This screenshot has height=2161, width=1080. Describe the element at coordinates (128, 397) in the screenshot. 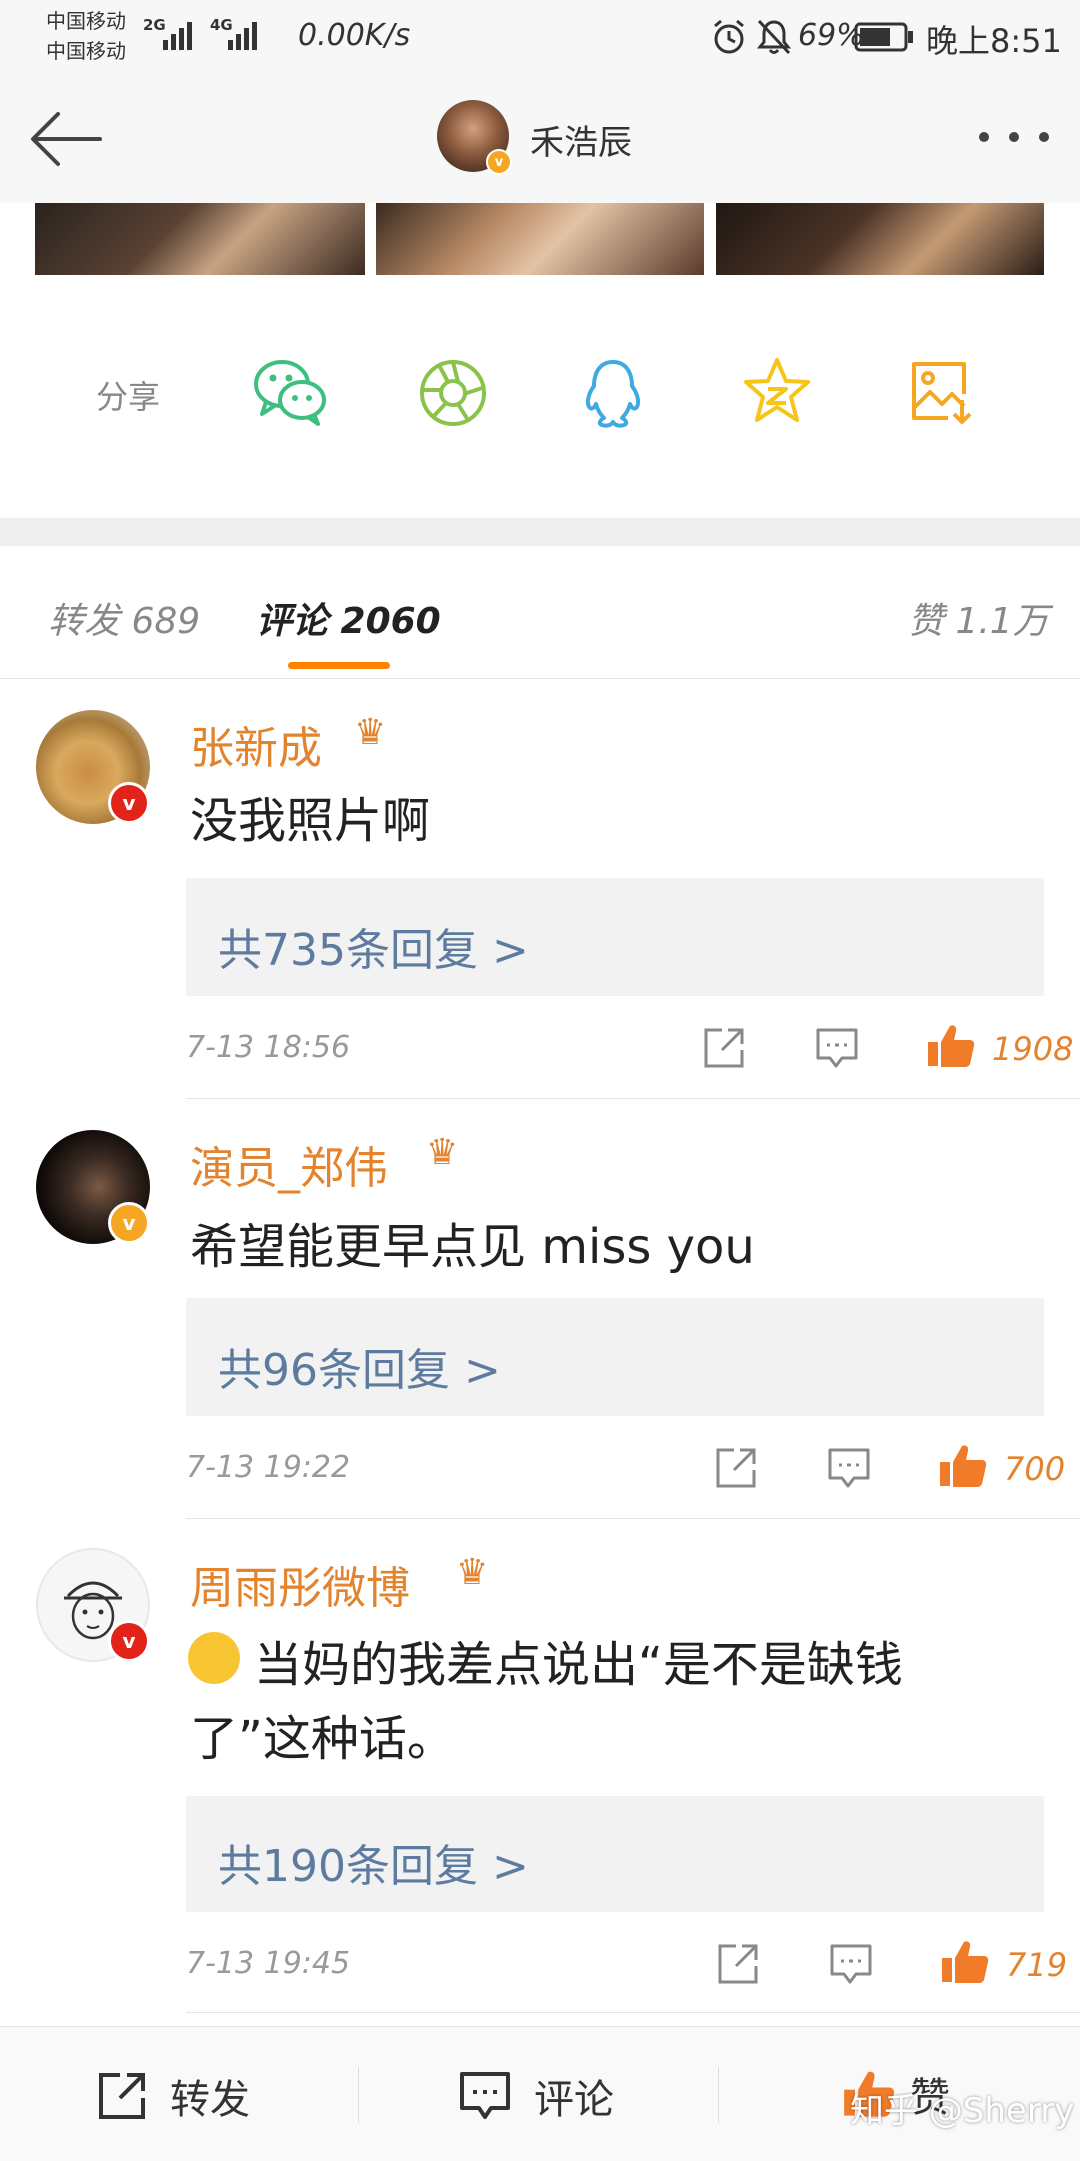

I see `share-label: 分享` at that location.